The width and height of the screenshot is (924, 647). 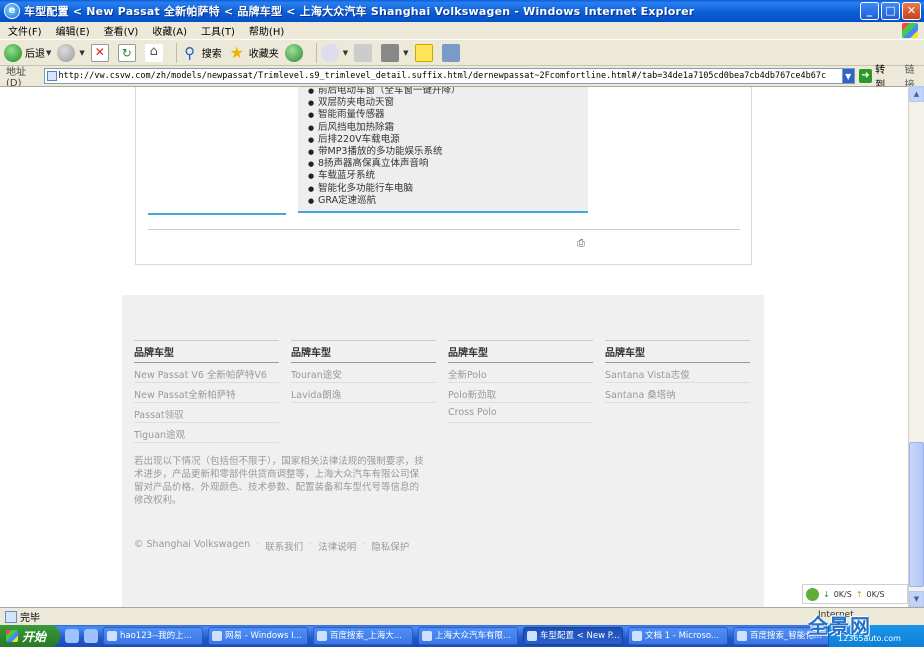 I want to click on menu-tools: 工具(T), so click(x=217, y=30).